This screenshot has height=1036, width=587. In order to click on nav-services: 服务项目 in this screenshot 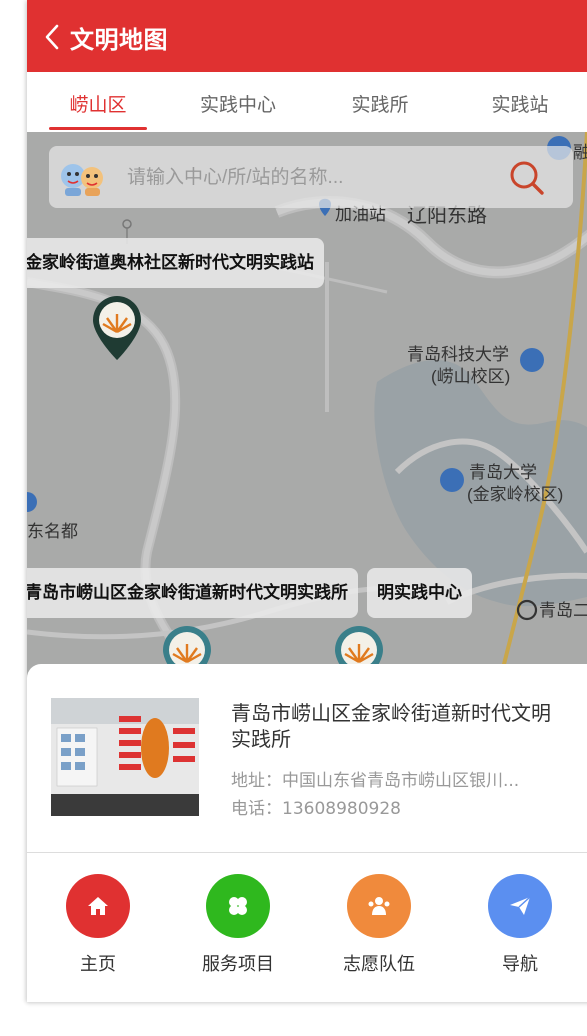, I will do `click(238, 925)`.